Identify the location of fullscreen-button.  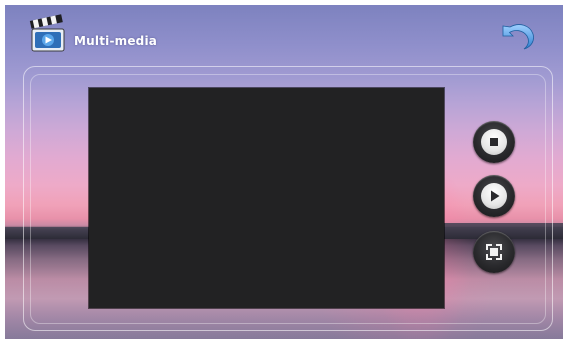
(494, 252).